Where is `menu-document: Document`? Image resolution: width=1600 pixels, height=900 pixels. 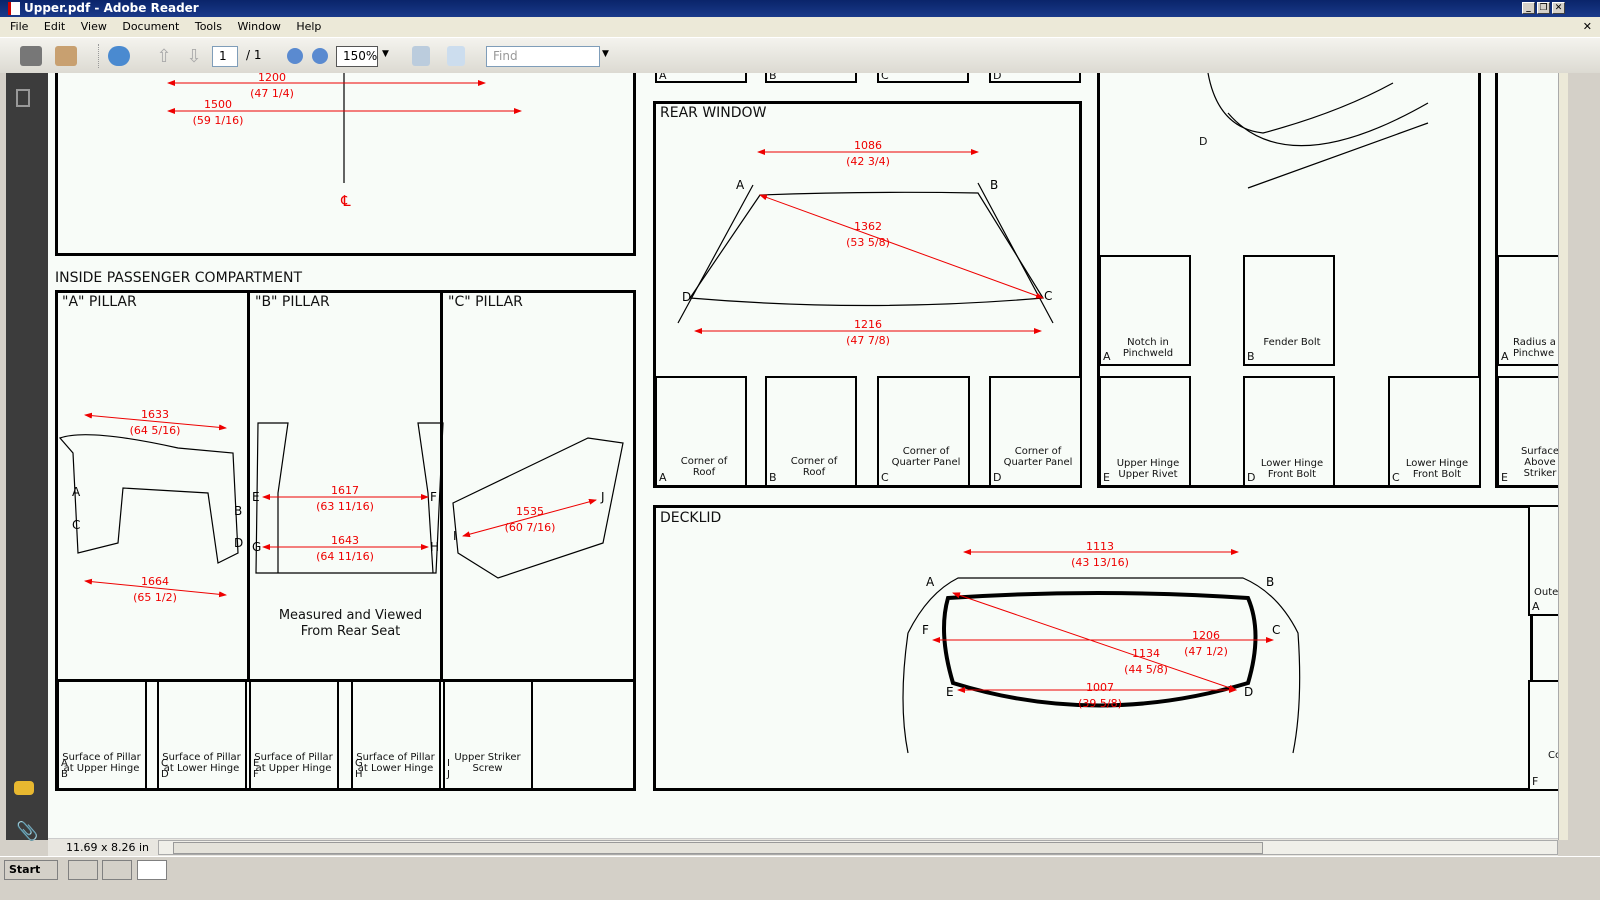 menu-document: Document is located at coordinates (150, 26).